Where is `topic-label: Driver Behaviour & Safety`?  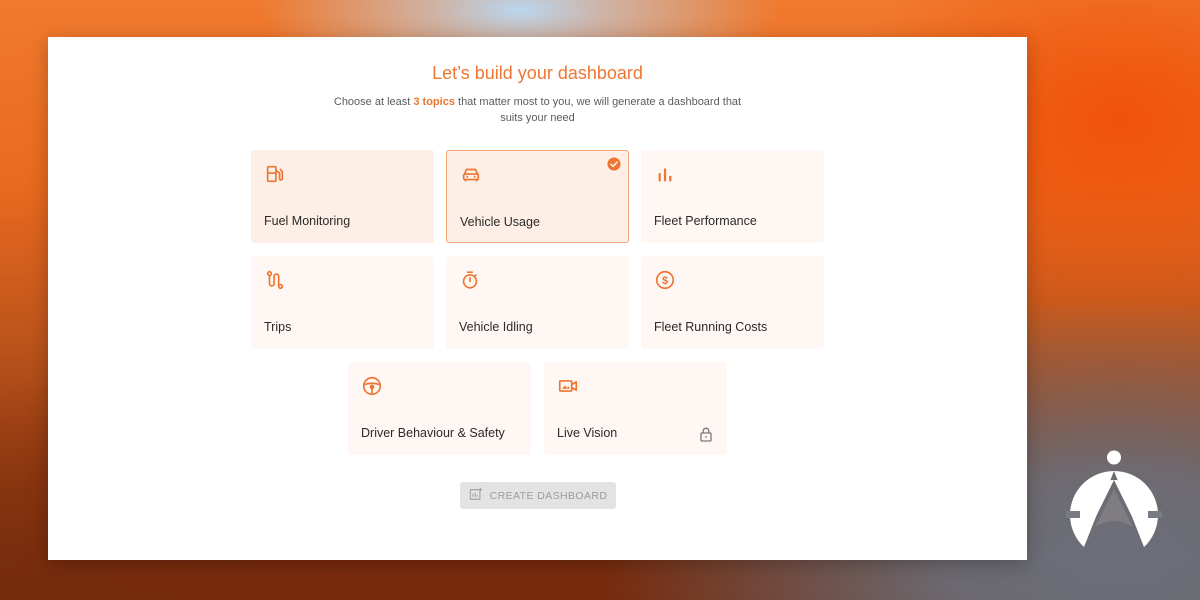 topic-label: Driver Behaviour & Safety is located at coordinates (433, 433).